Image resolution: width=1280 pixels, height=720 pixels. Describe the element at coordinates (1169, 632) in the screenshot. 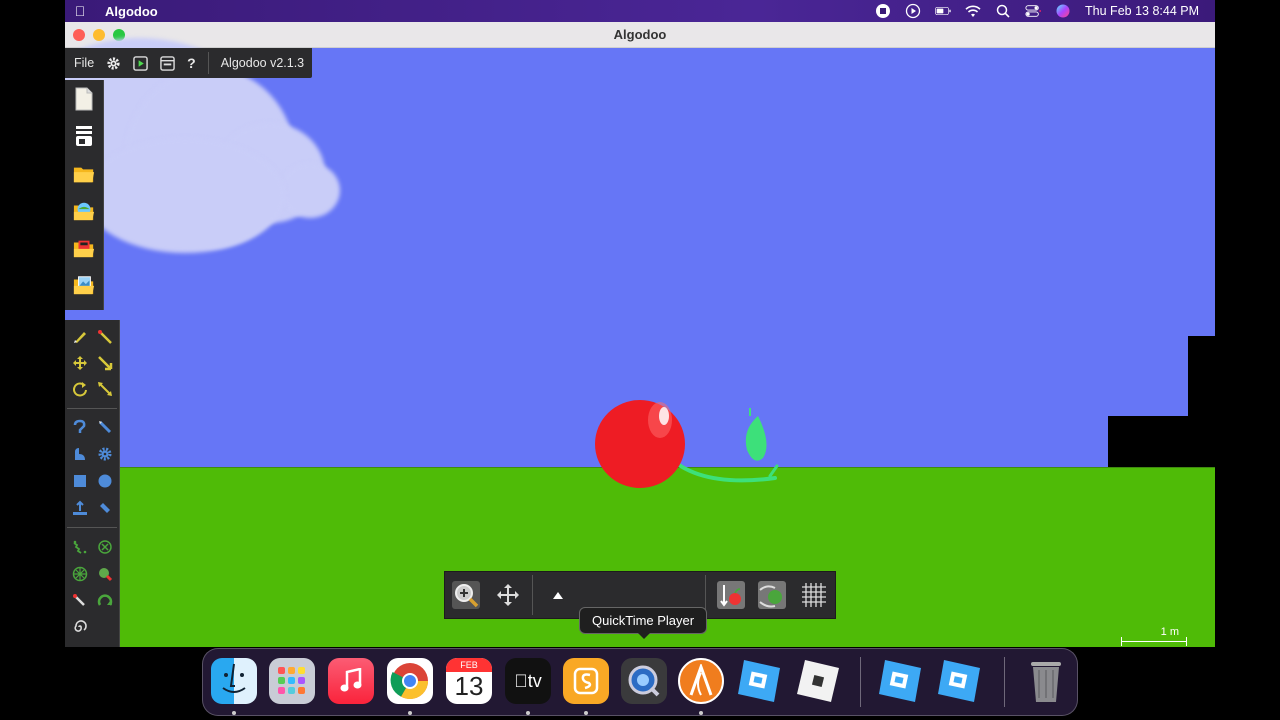

I see `scale-label: 1 m` at that location.